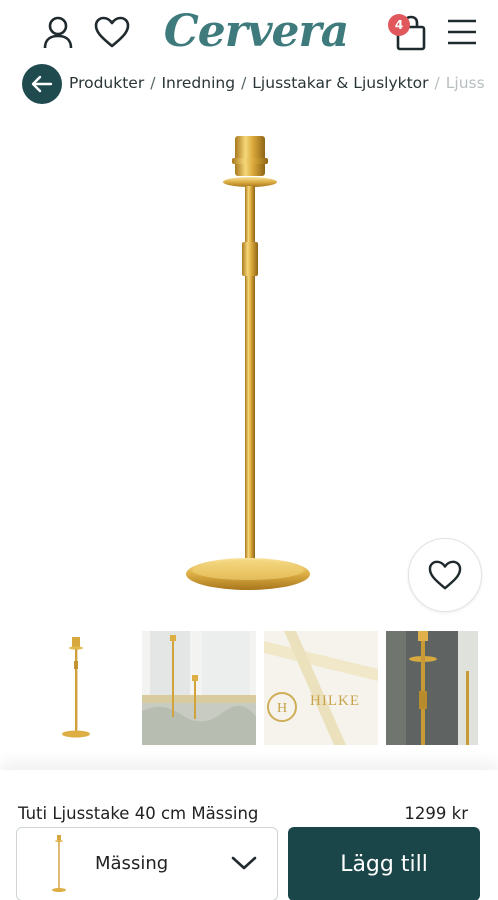 The width and height of the screenshot is (498, 900). Describe the element at coordinates (132, 863) in the screenshot. I see `variant-selected-value: Mässing` at that location.